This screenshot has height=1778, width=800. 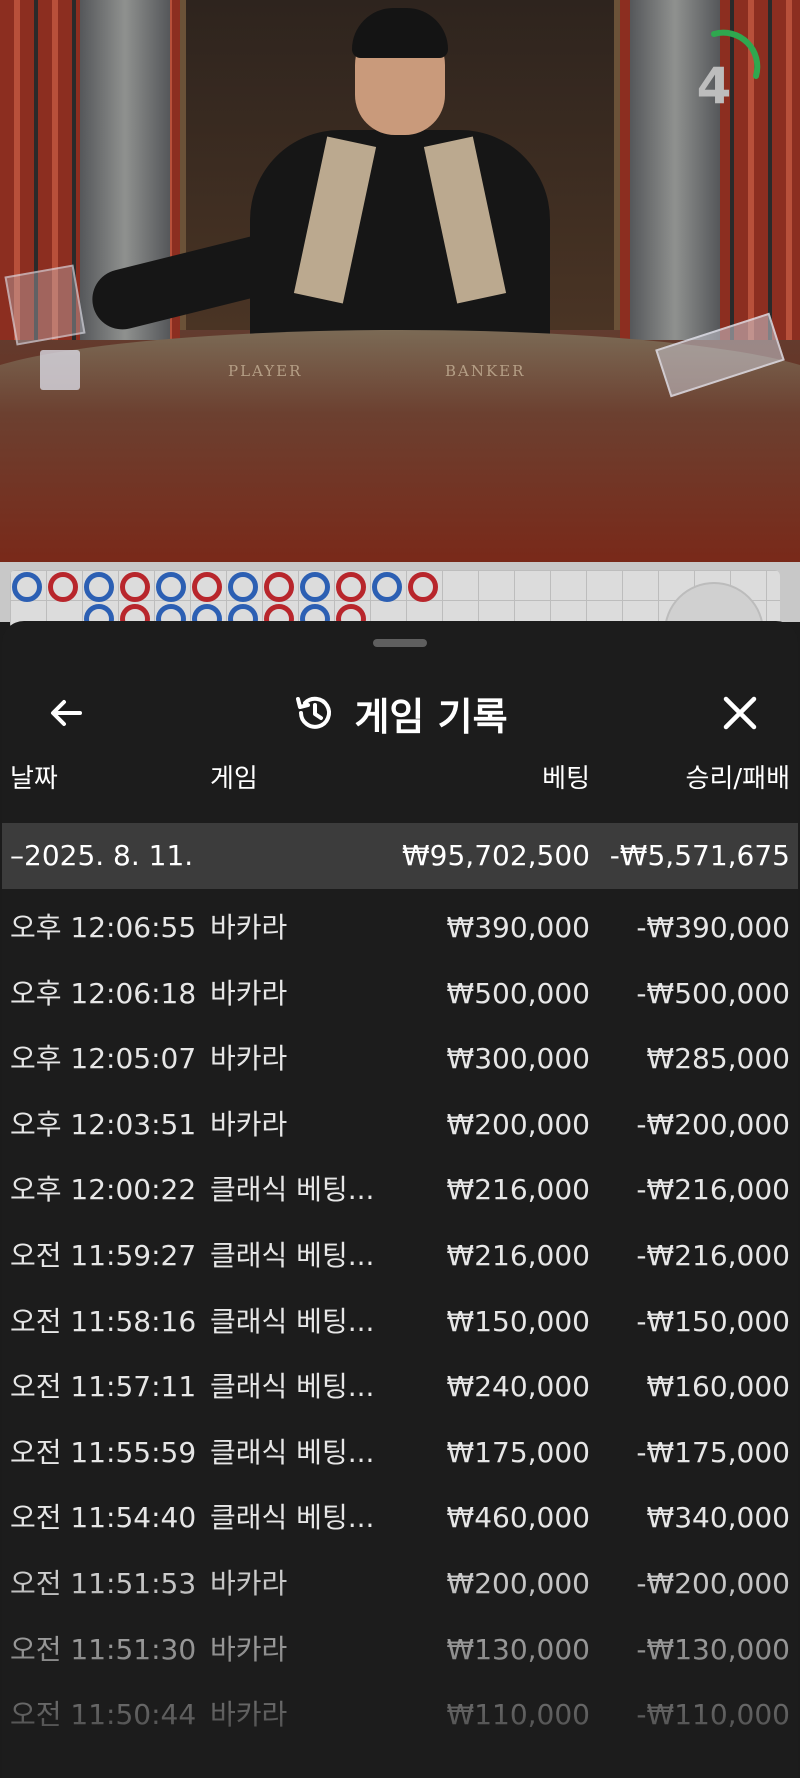 What do you see at coordinates (400, 783) in the screenshot?
I see `table-header: 날짜 게임 베팅 승리/패배` at bounding box center [400, 783].